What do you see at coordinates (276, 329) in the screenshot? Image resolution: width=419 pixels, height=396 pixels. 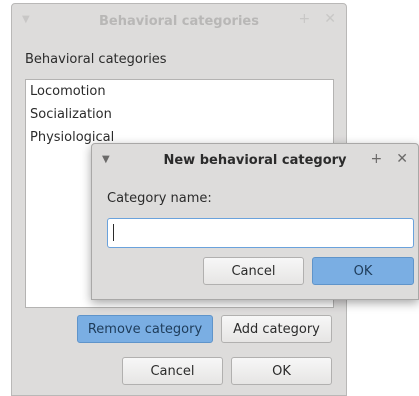 I see `add-category-button: Add category` at bounding box center [276, 329].